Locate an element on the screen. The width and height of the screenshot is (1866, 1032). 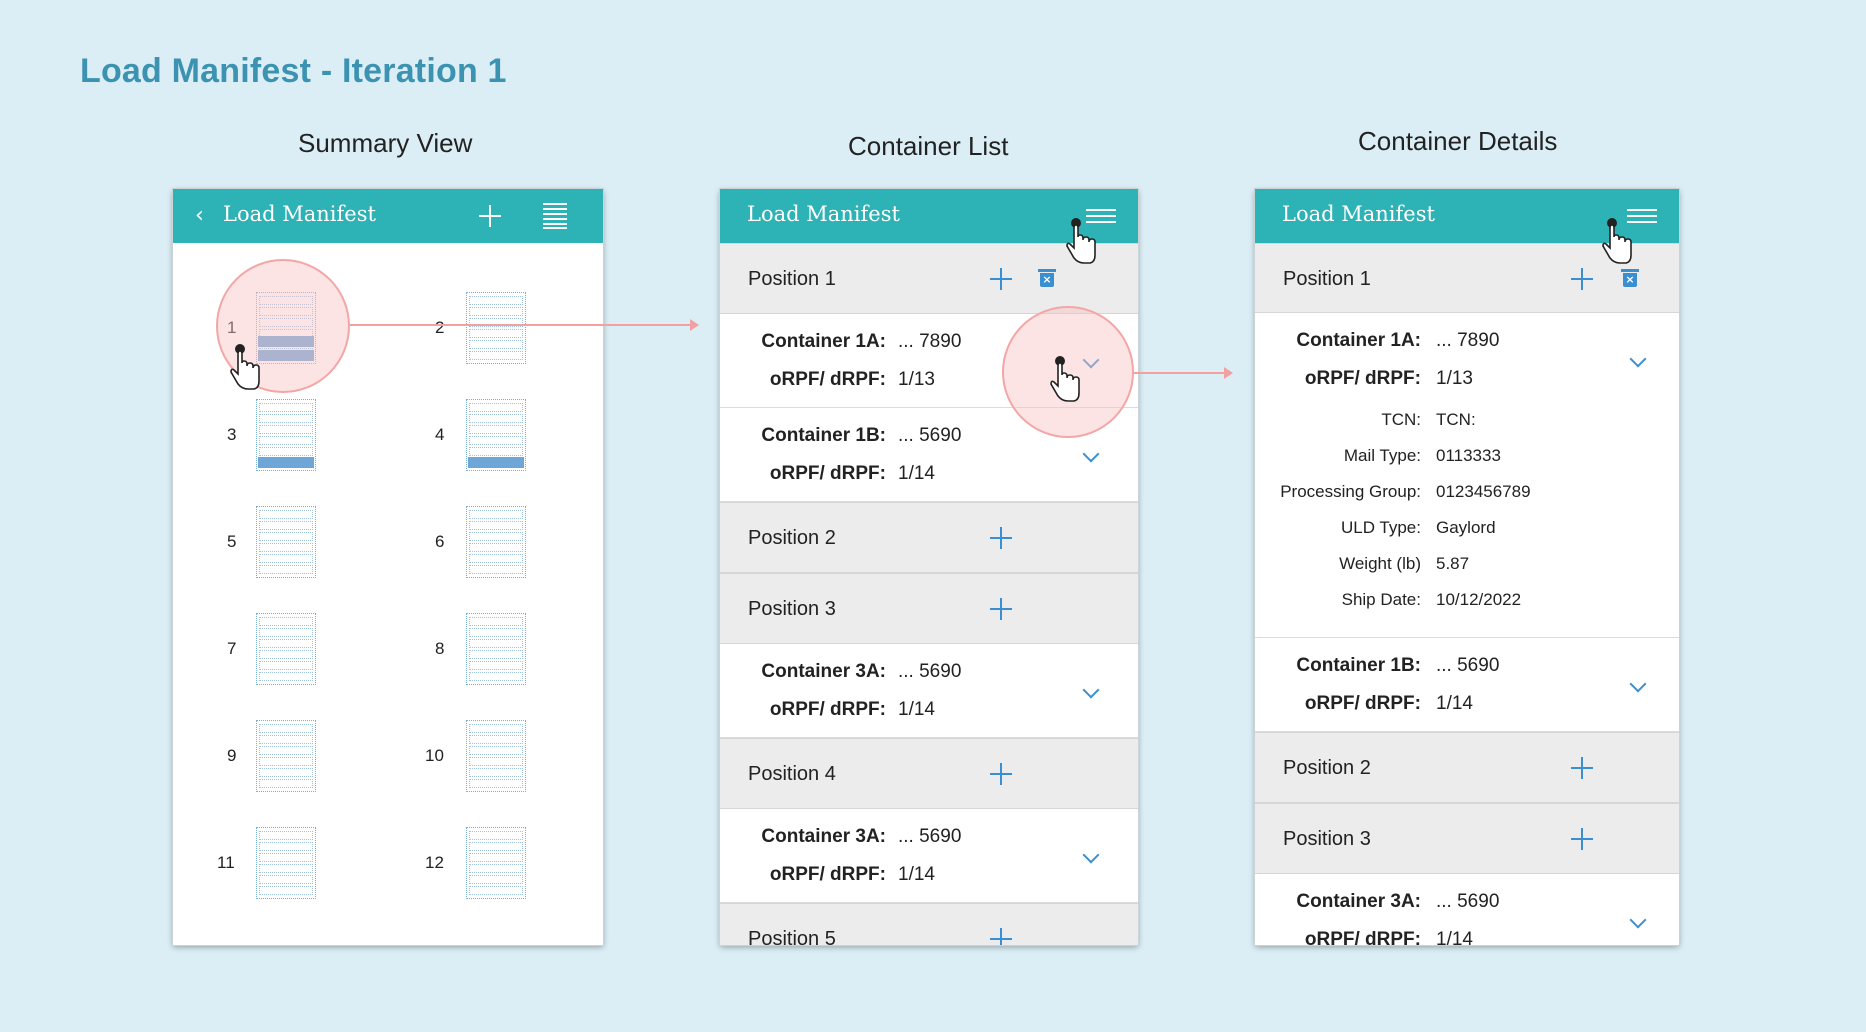
chevron-left-icon: ‹ is located at coordinates (199, 215).